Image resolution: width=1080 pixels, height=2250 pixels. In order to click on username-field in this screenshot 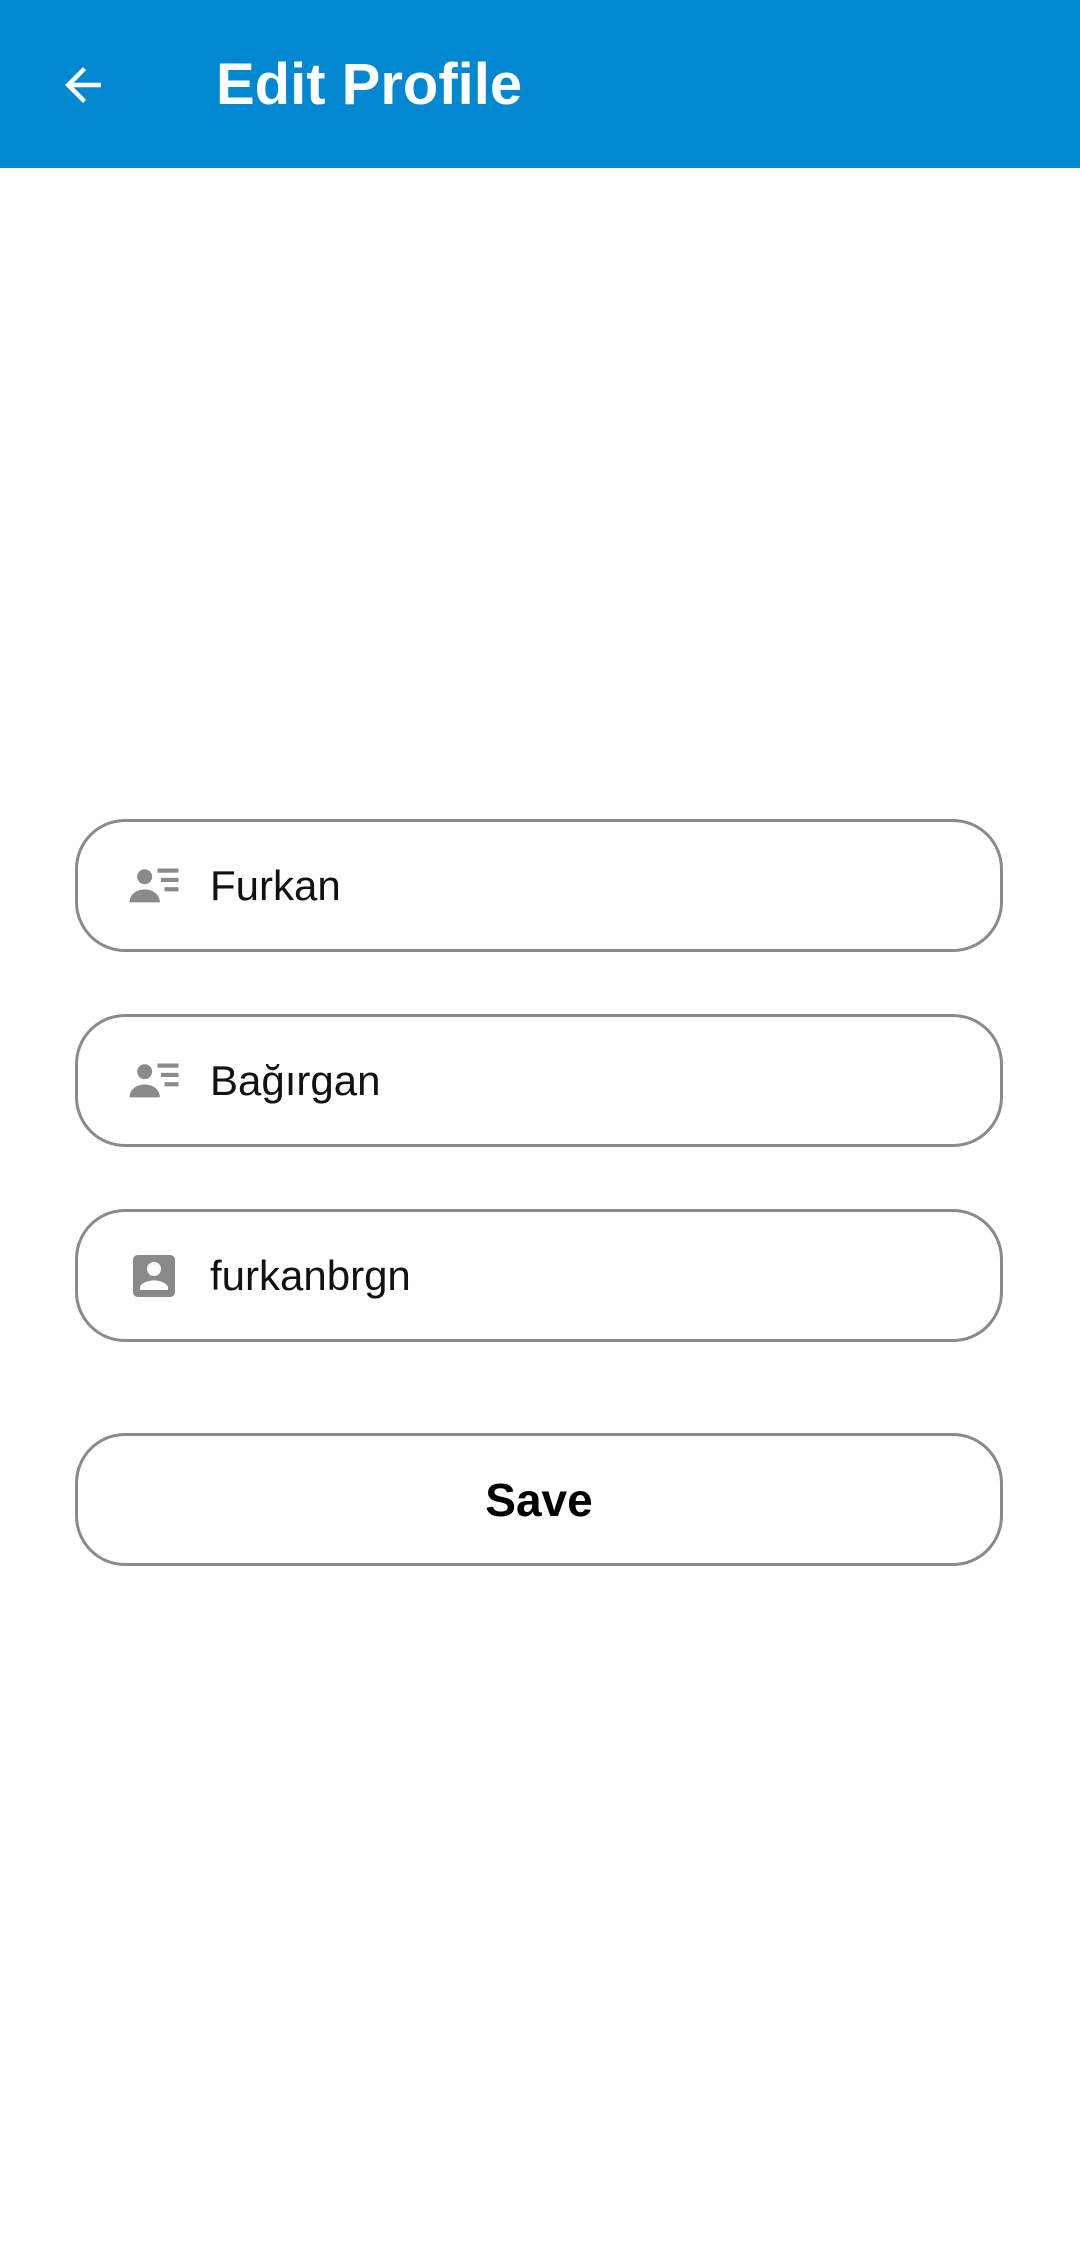, I will do `click(539, 1275)`.